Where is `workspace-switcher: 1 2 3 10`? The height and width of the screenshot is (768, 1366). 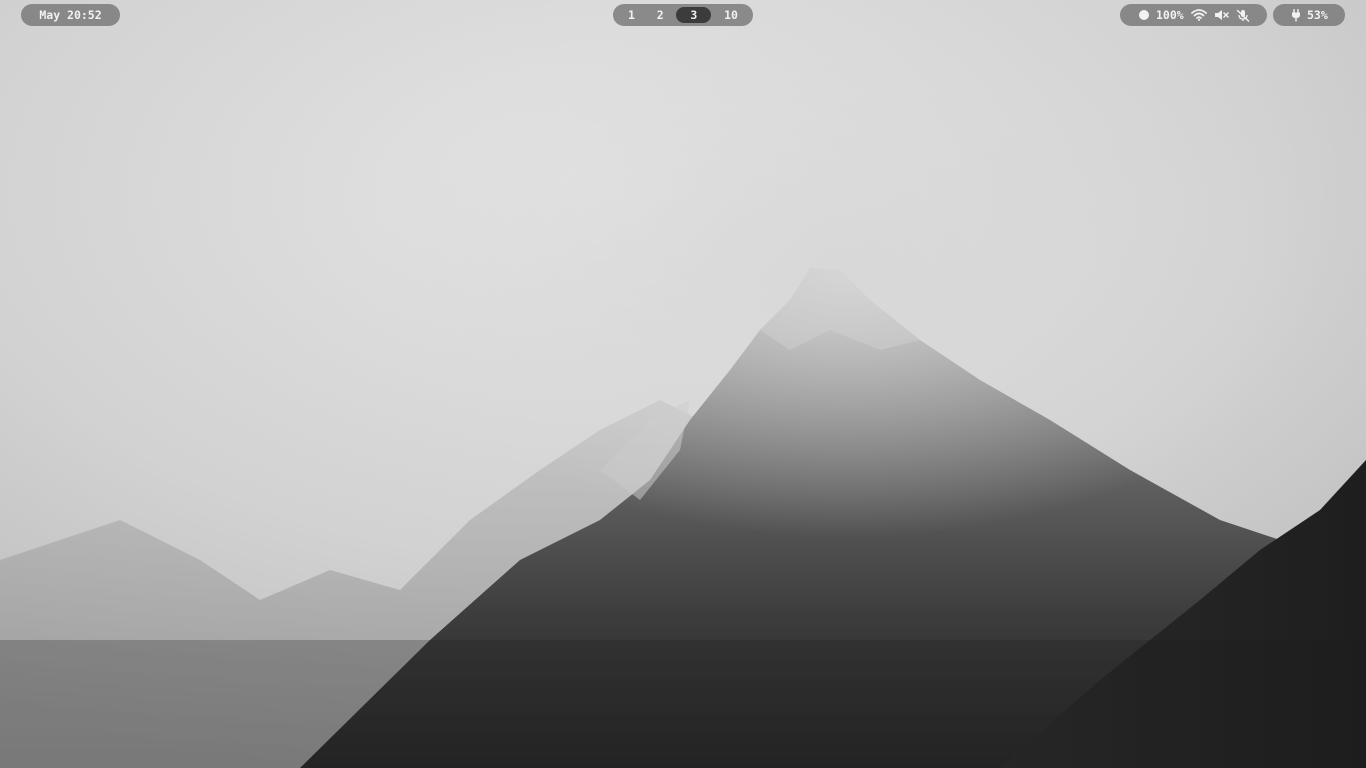
workspace-switcher: 1 2 3 10 is located at coordinates (683, 15).